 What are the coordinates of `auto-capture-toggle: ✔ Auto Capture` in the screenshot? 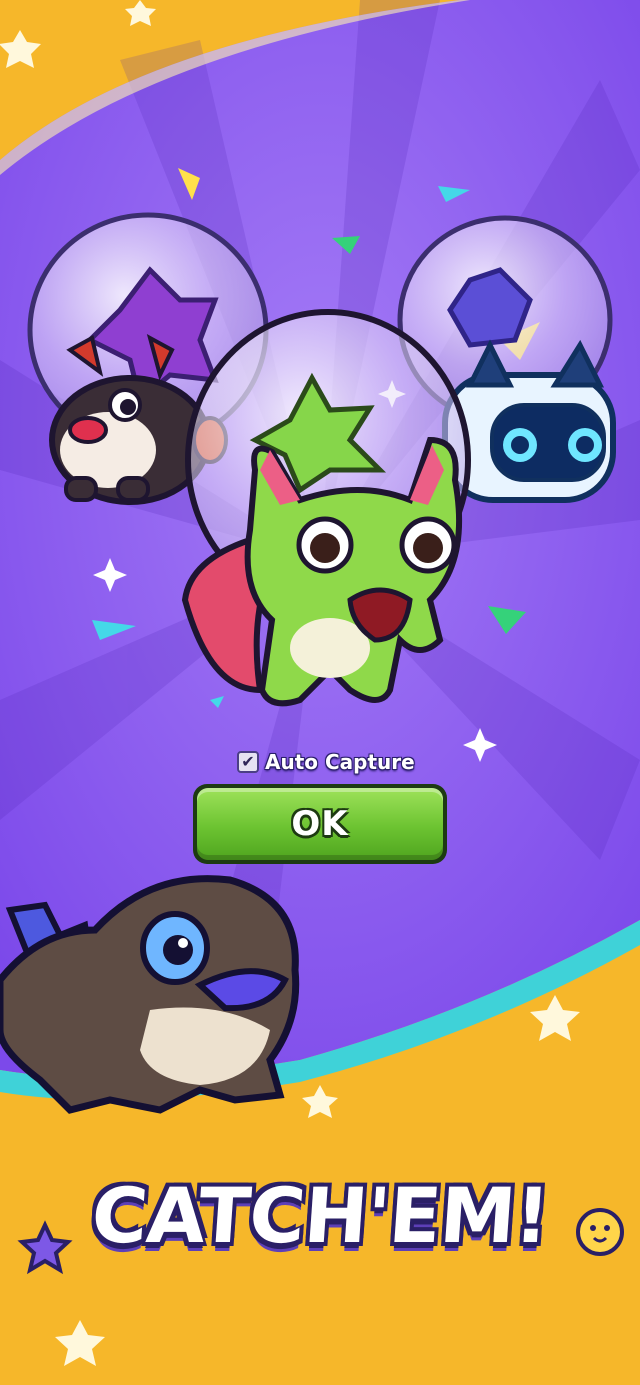 It's located at (326, 762).